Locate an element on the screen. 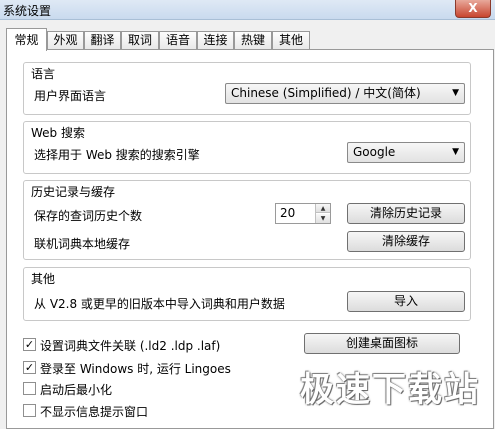 The width and height of the screenshot is (495, 429). search-engine-value: Google is located at coordinates (374, 152).